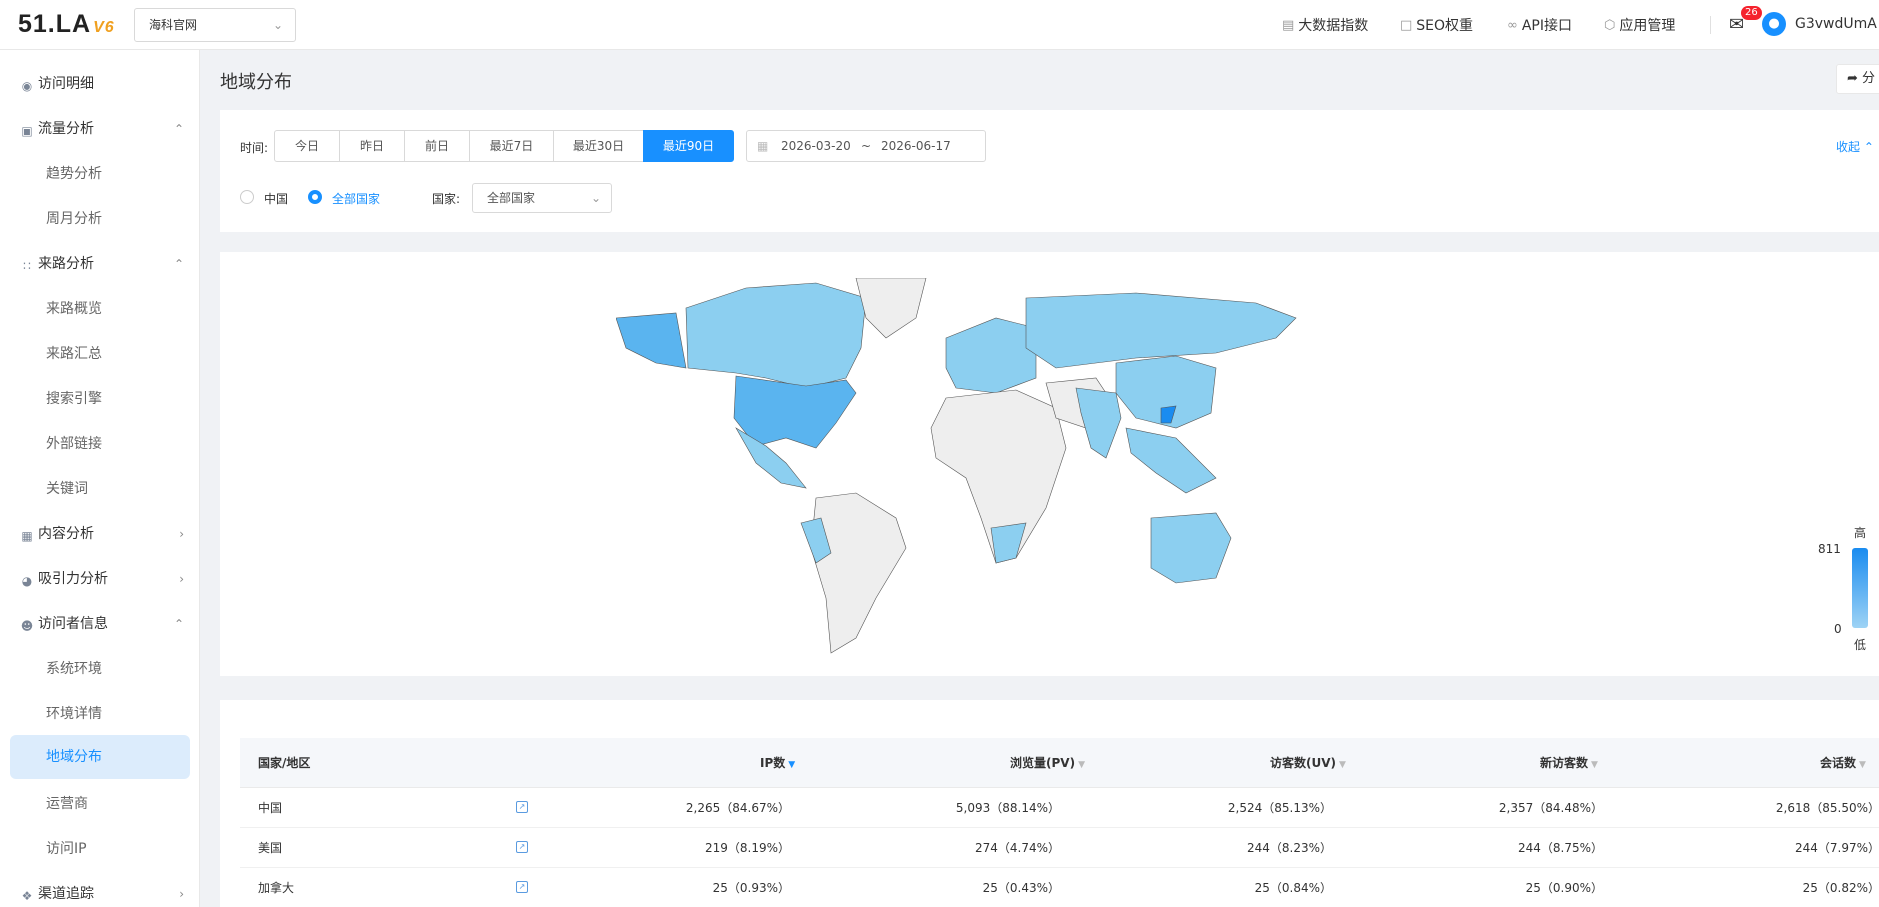 The image size is (1879, 907). What do you see at coordinates (1308, 764) in the screenshot?
I see `col-uv: 访客数(UV) ▼` at bounding box center [1308, 764].